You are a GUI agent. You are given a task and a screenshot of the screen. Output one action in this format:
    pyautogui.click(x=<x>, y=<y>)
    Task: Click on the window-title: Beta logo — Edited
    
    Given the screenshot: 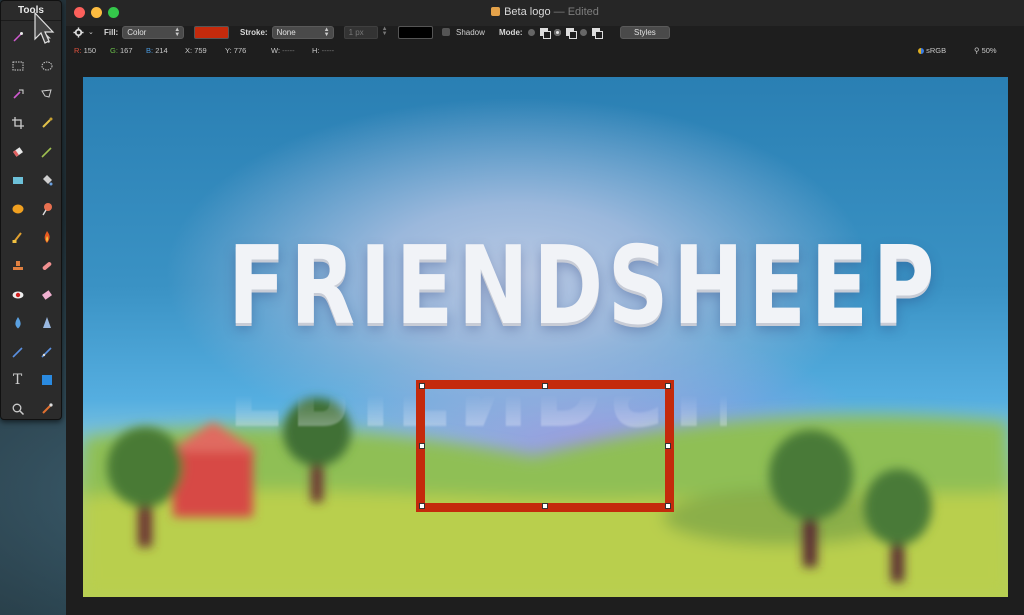 What is the action you would take?
    pyautogui.click(x=545, y=12)
    